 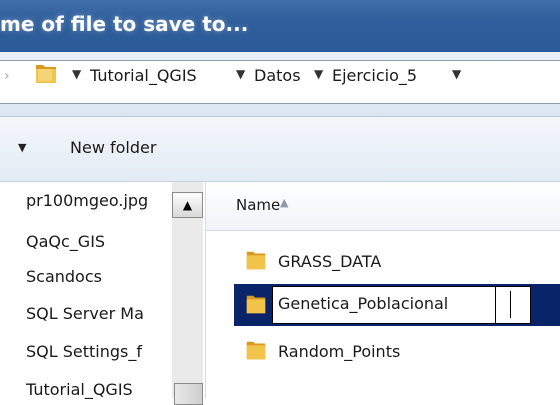 I want to click on new-folder-button: New folder, so click(x=113, y=148).